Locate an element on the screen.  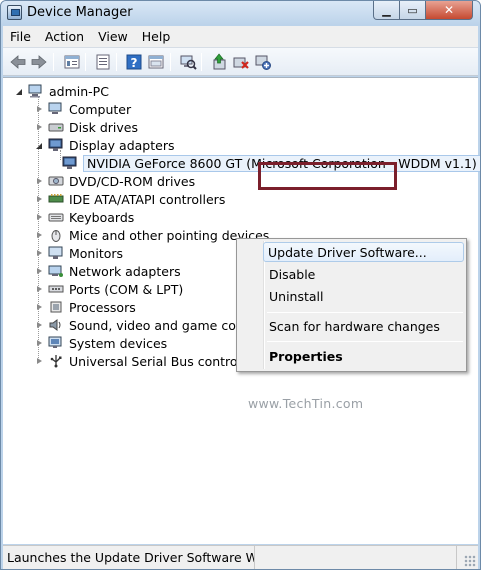
tree-category-display-adapters: Display adapters is located at coordinates (104, 145).